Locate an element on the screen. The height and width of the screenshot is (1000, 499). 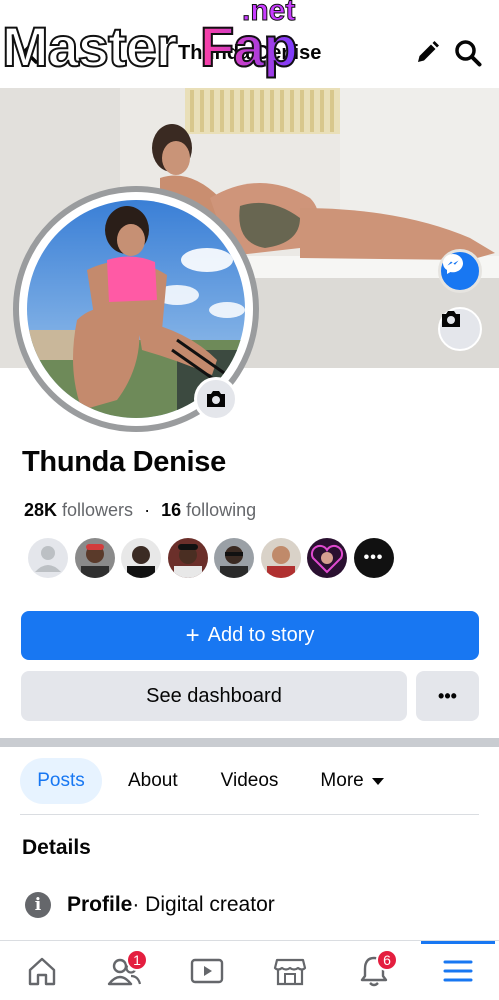
bottom-navigation: 1 6 is located at coordinates (249, 970).